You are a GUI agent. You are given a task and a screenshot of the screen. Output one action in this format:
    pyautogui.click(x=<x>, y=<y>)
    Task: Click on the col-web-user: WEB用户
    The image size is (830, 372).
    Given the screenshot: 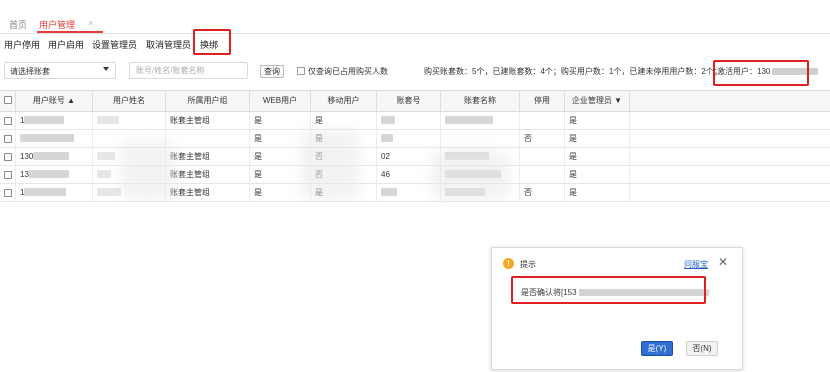 What is the action you would take?
    pyautogui.click(x=280, y=101)
    